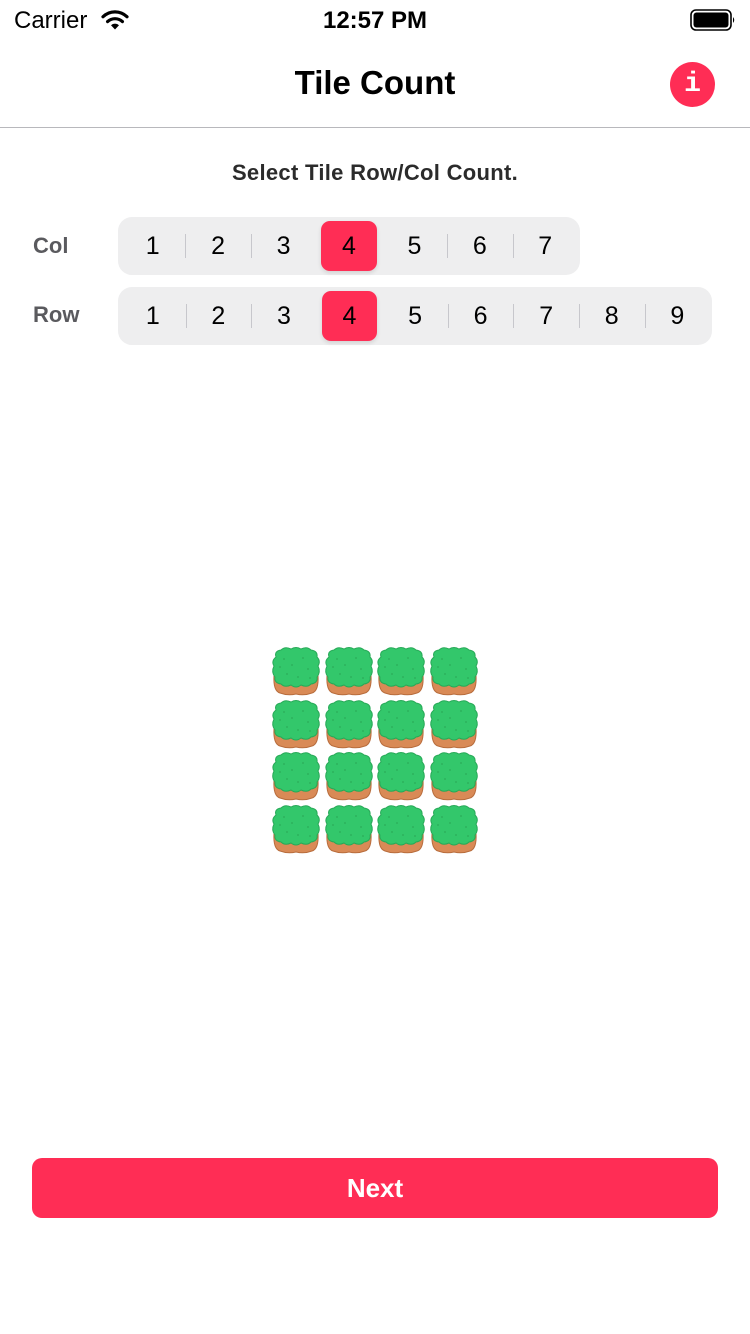 Image resolution: width=750 pixels, height=1334 pixels. I want to click on battery-icon, so click(712, 20).